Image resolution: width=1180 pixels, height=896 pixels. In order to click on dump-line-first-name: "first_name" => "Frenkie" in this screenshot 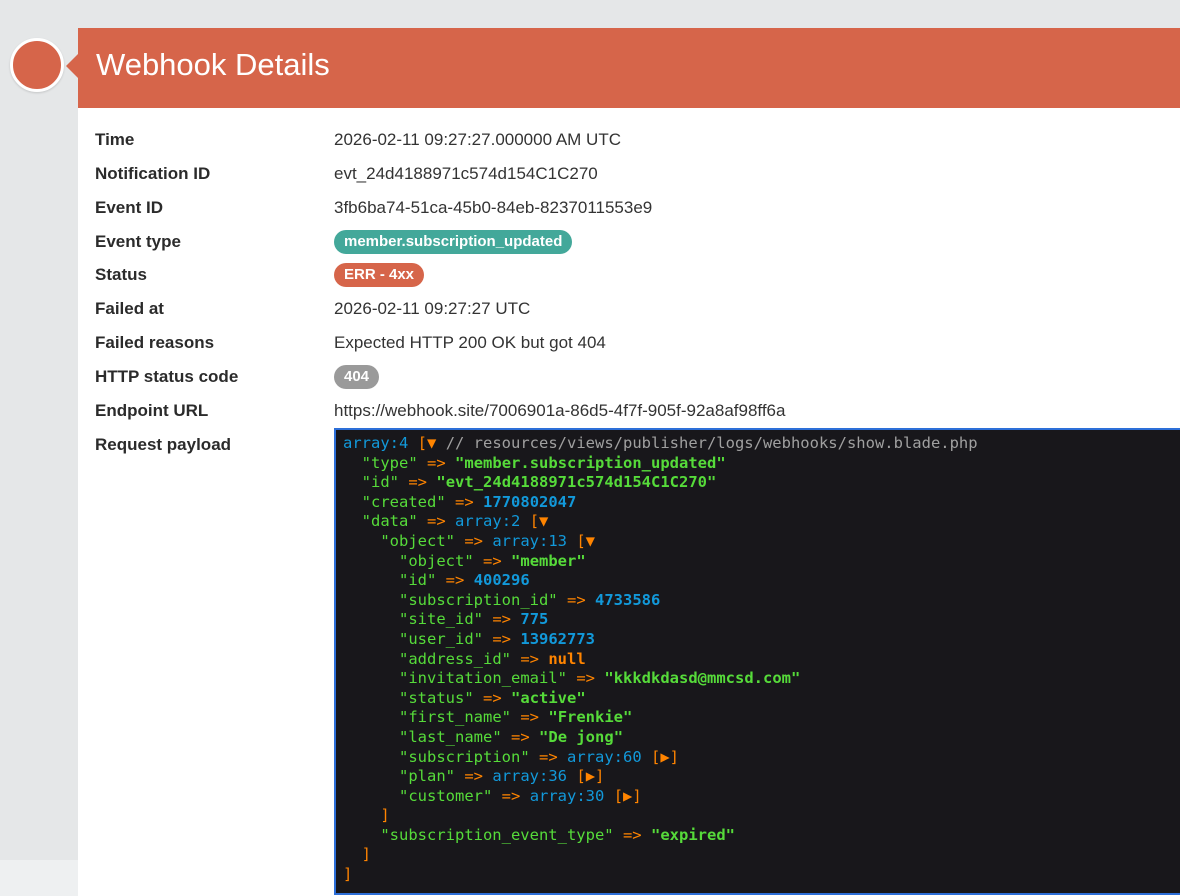, I will do `click(516, 717)`.